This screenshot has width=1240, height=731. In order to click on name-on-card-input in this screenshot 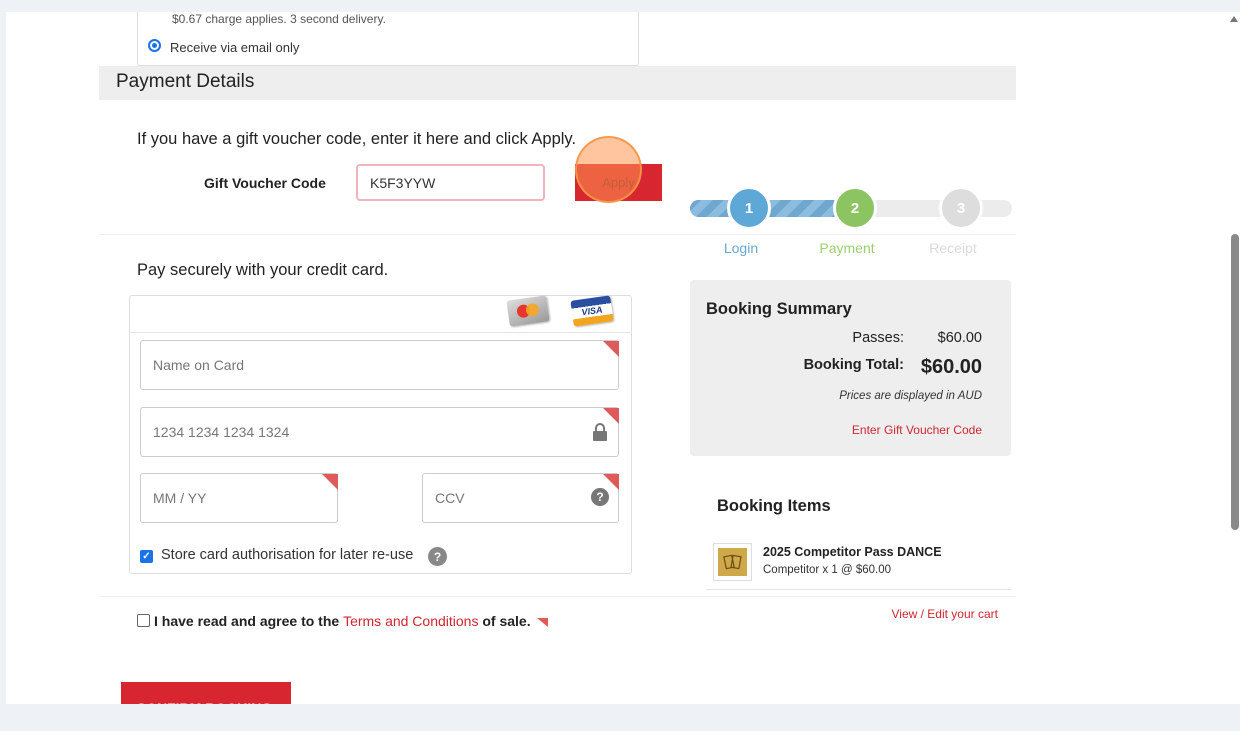, I will do `click(379, 365)`.